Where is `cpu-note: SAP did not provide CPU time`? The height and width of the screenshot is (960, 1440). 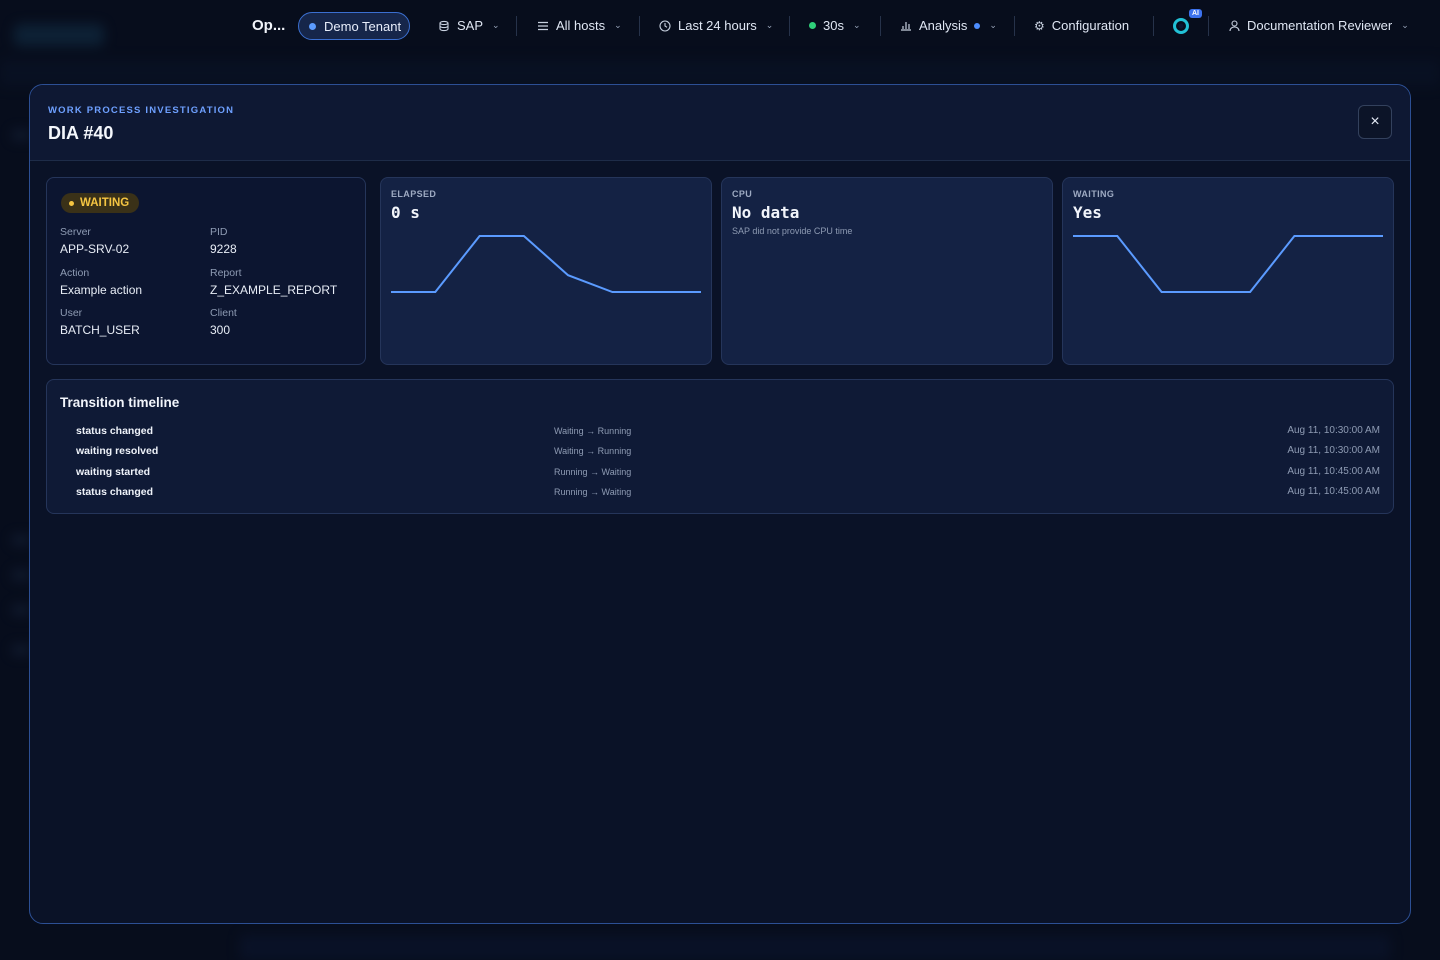 cpu-note: SAP did not provide CPU time is located at coordinates (792, 231).